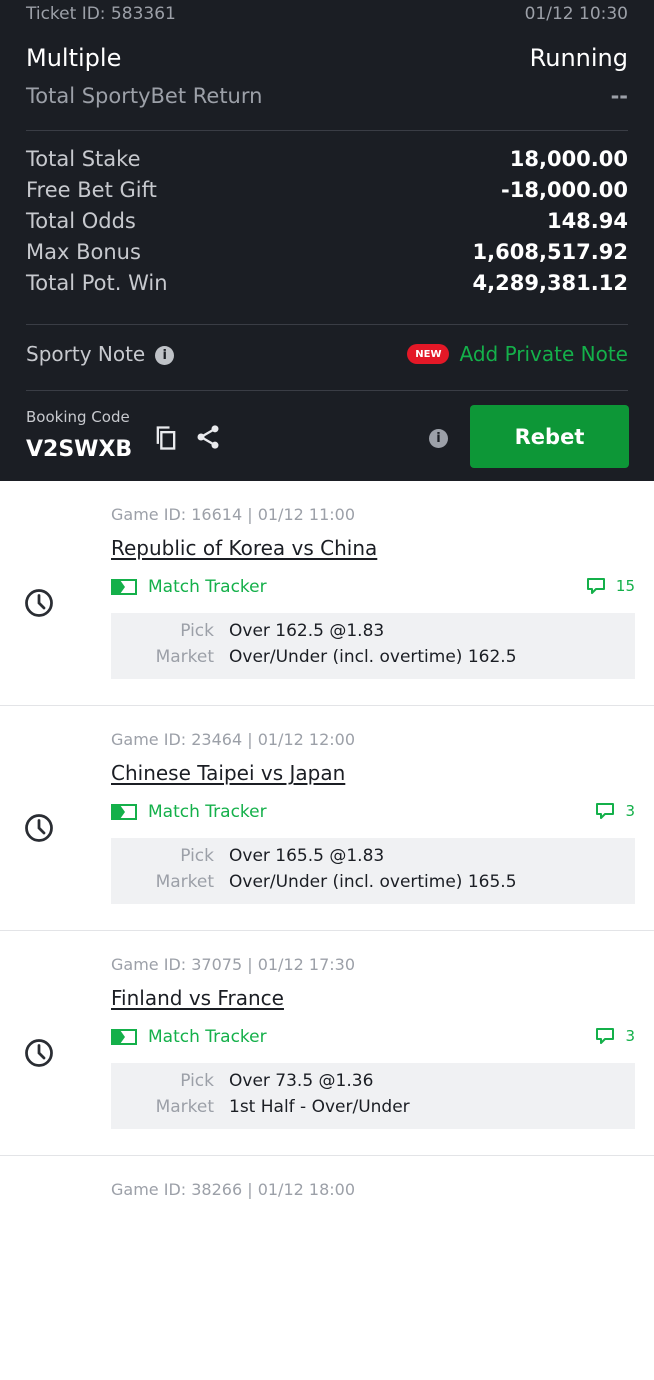  What do you see at coordinates (373, 882) in the screenshot?
I see `market-value: Over/Under (incl. overtime) 165.5` at bounding box center [373, 882].